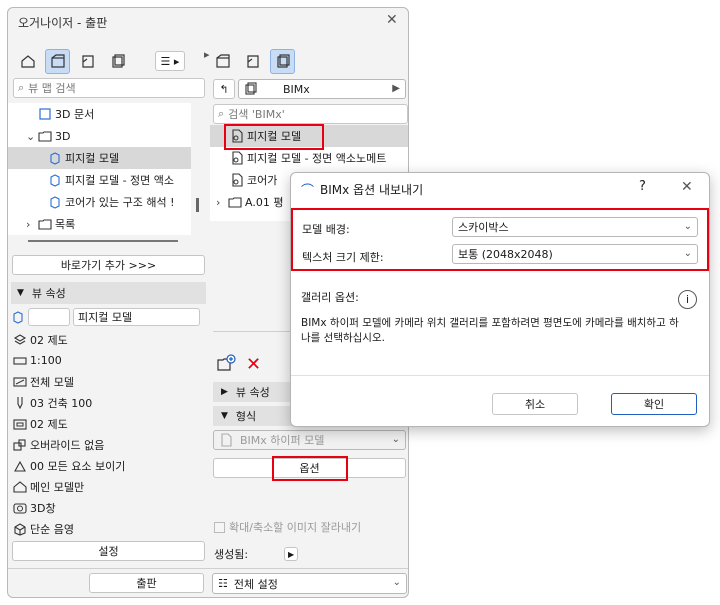 Image resolution: width=720 pixels, height=605 pixels. Describe the element at coordinates (63, 136) in the screenshot. I see `tree-label: 3D` at that location.